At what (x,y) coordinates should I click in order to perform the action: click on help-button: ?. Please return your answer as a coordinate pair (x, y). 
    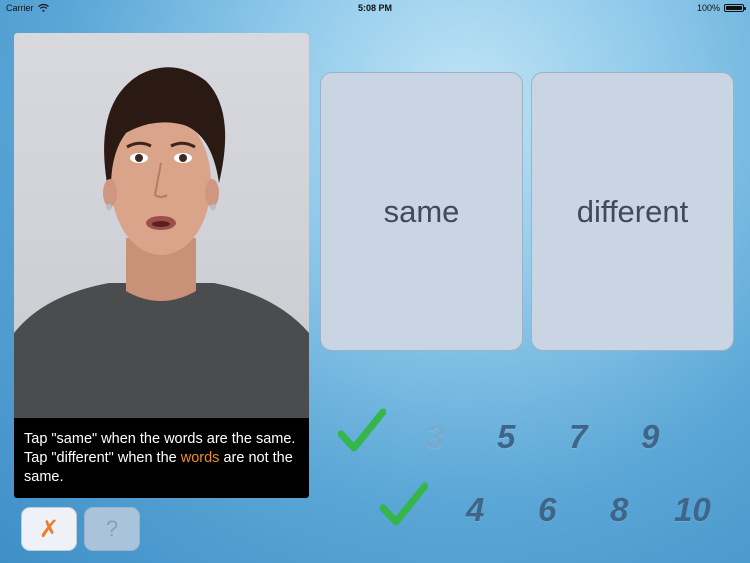
    Looking at the image, I should click on (112, 529).